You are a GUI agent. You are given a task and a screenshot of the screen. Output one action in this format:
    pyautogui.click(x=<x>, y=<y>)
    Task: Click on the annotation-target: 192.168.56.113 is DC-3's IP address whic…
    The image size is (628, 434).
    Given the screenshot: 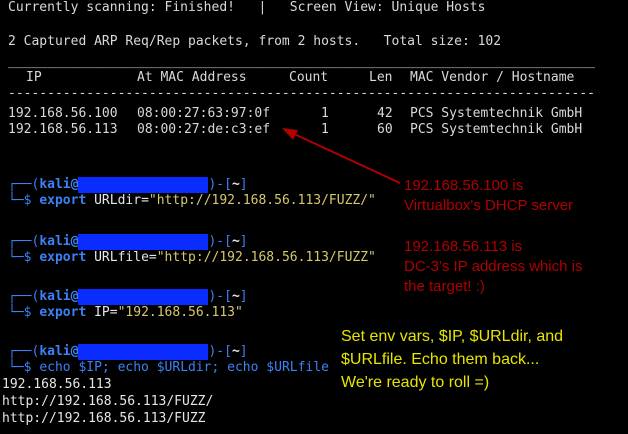 What is the action you would take?
    pyautogui.click(x=493, y=266)
    